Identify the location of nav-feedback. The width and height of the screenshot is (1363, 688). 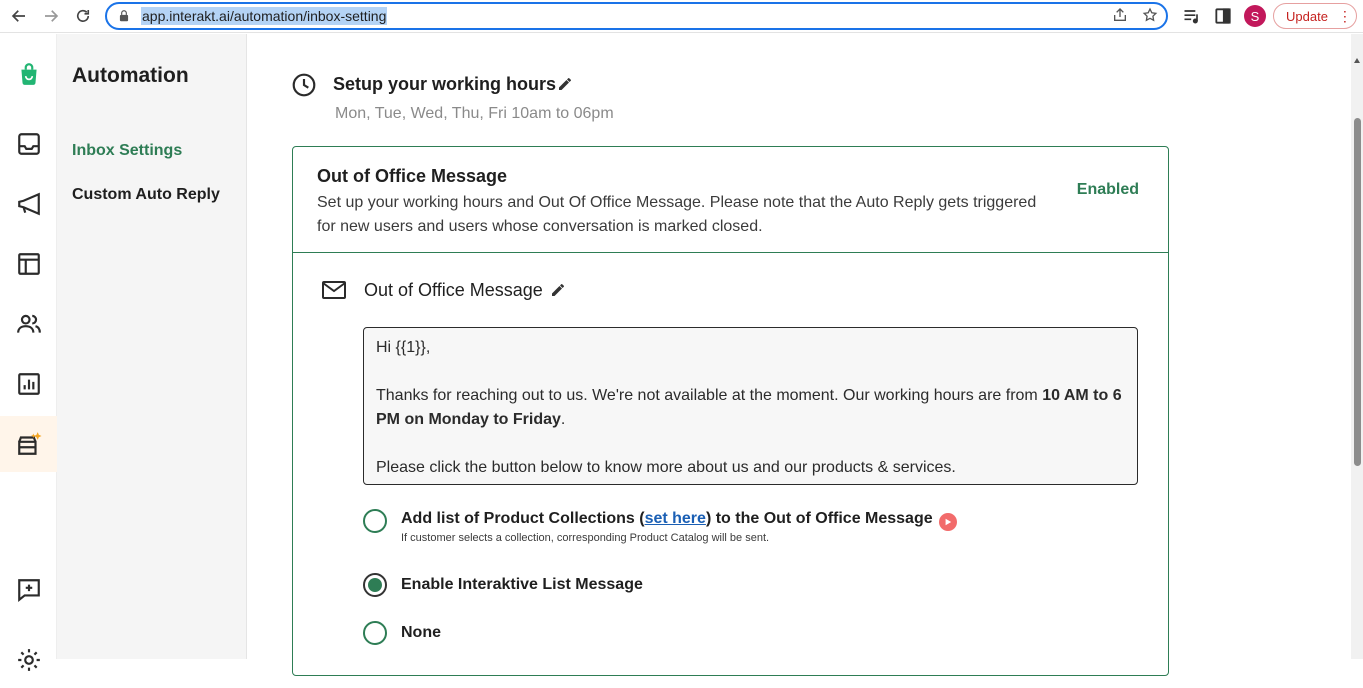
(28, 590).